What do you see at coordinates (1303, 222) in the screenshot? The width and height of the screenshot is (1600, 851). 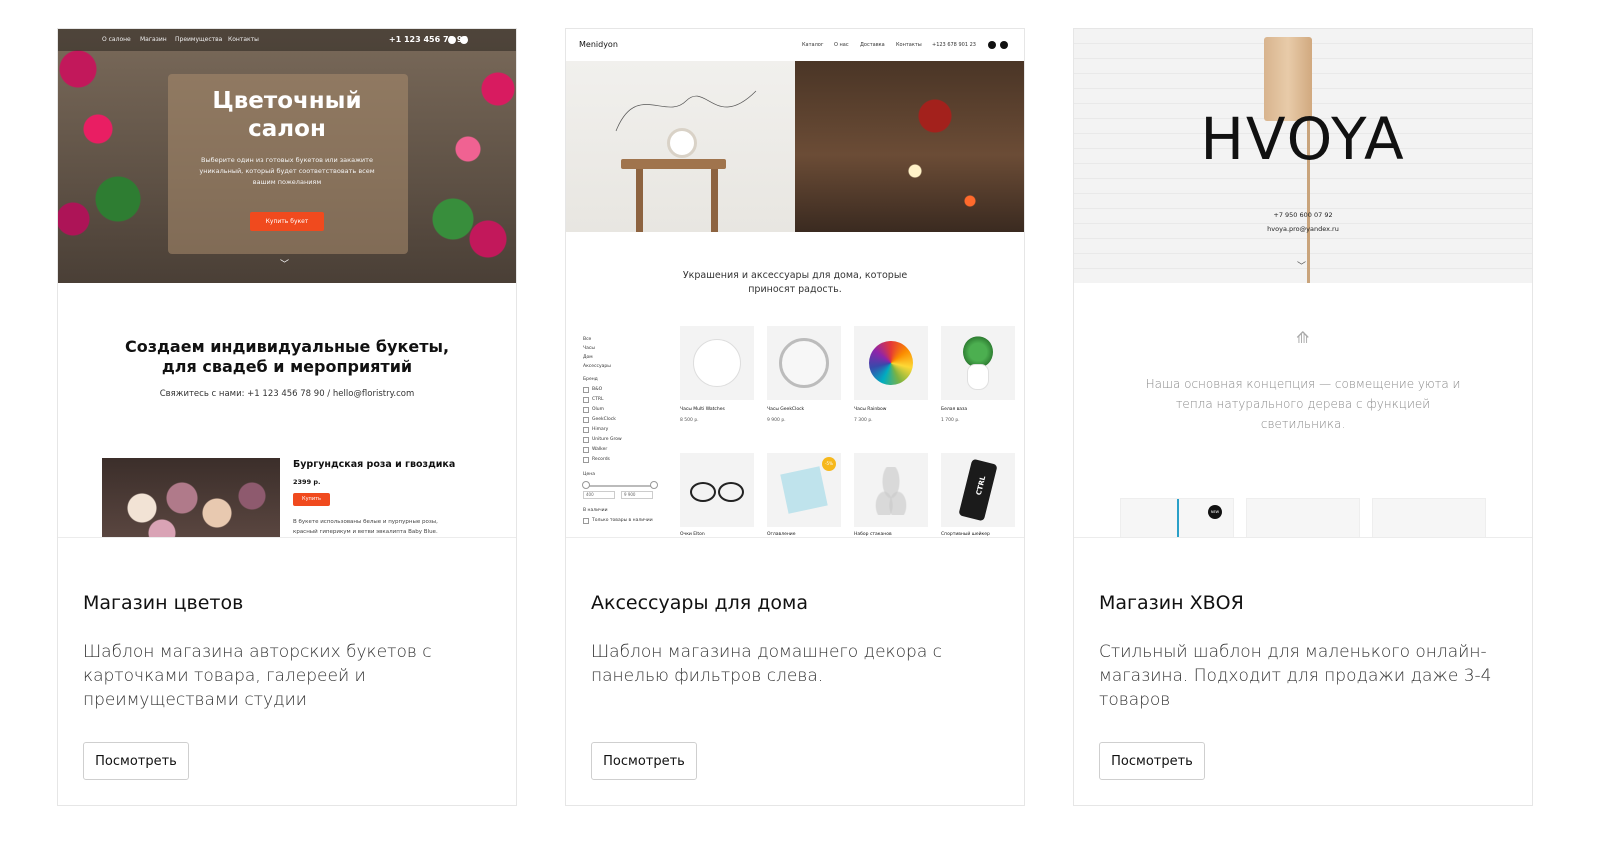 I see `contact-block: +7 950 600 07 92 hvoya.pro@yandex.ru` at bounding box center [1303, 222].